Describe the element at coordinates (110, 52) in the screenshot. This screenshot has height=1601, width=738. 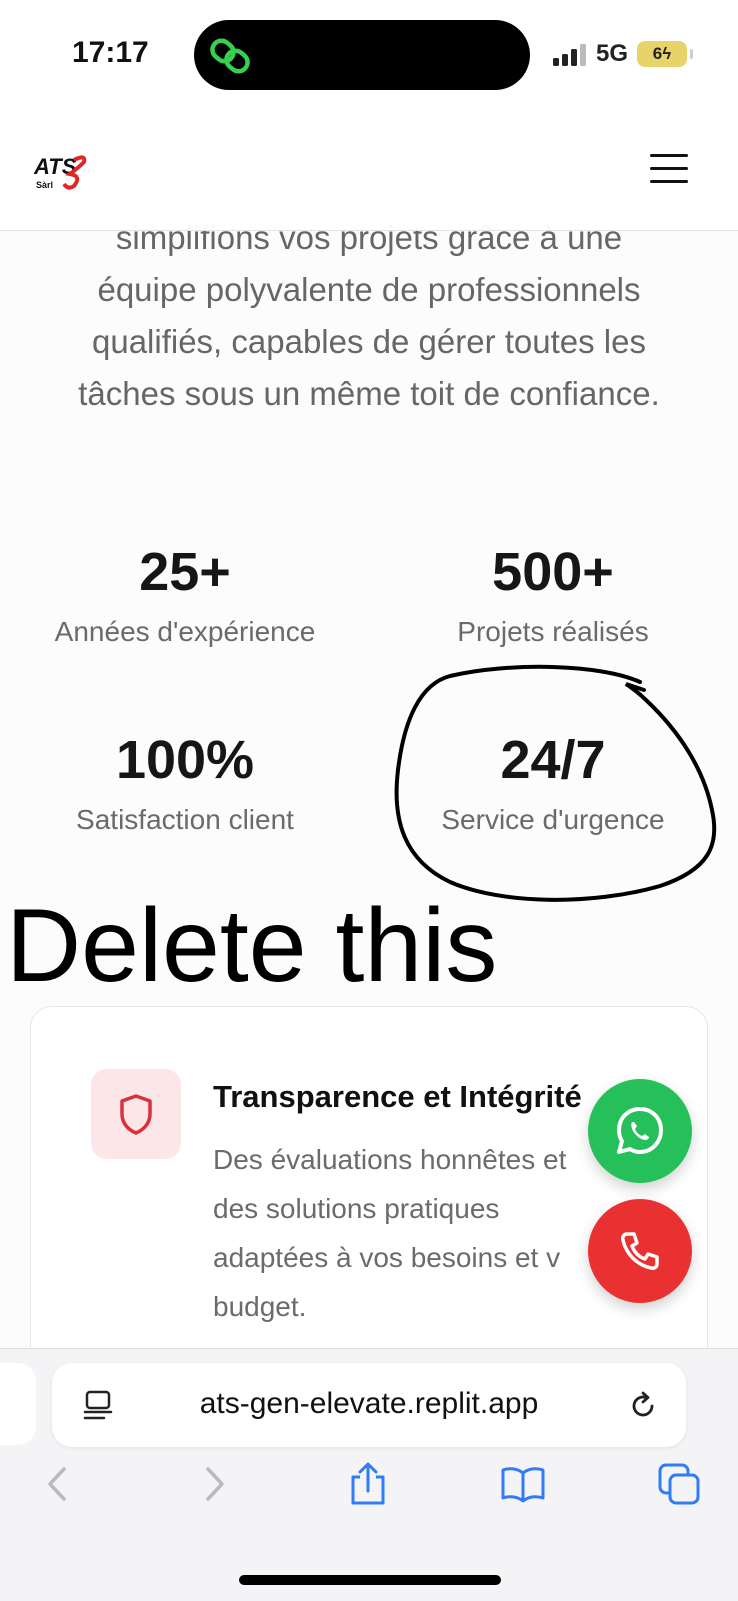
I see `status-time: 17:17` at that location.